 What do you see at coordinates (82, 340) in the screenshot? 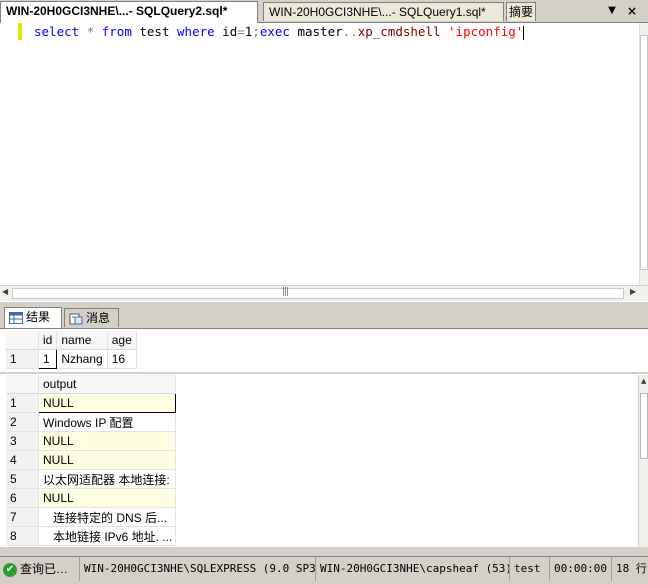
I see `column-header-name: name` at bounding box center [82, 340].